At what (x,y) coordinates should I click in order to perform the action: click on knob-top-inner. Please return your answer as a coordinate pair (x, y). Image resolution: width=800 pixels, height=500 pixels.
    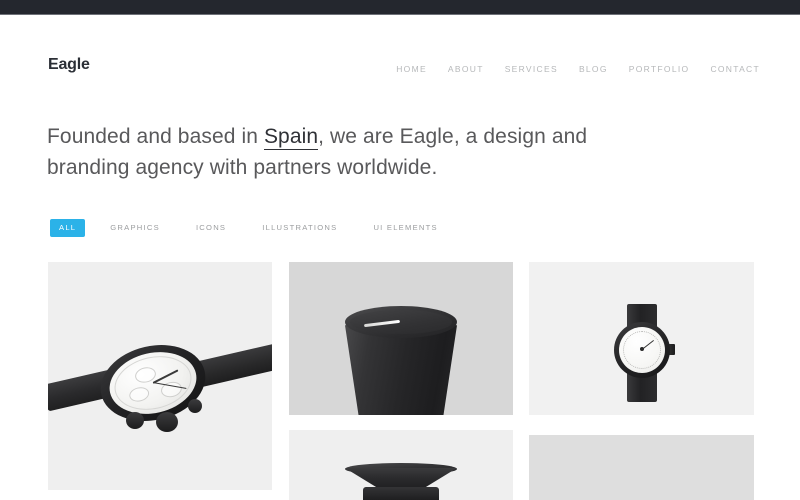
    Looking at the image, I should click on (401, 322).